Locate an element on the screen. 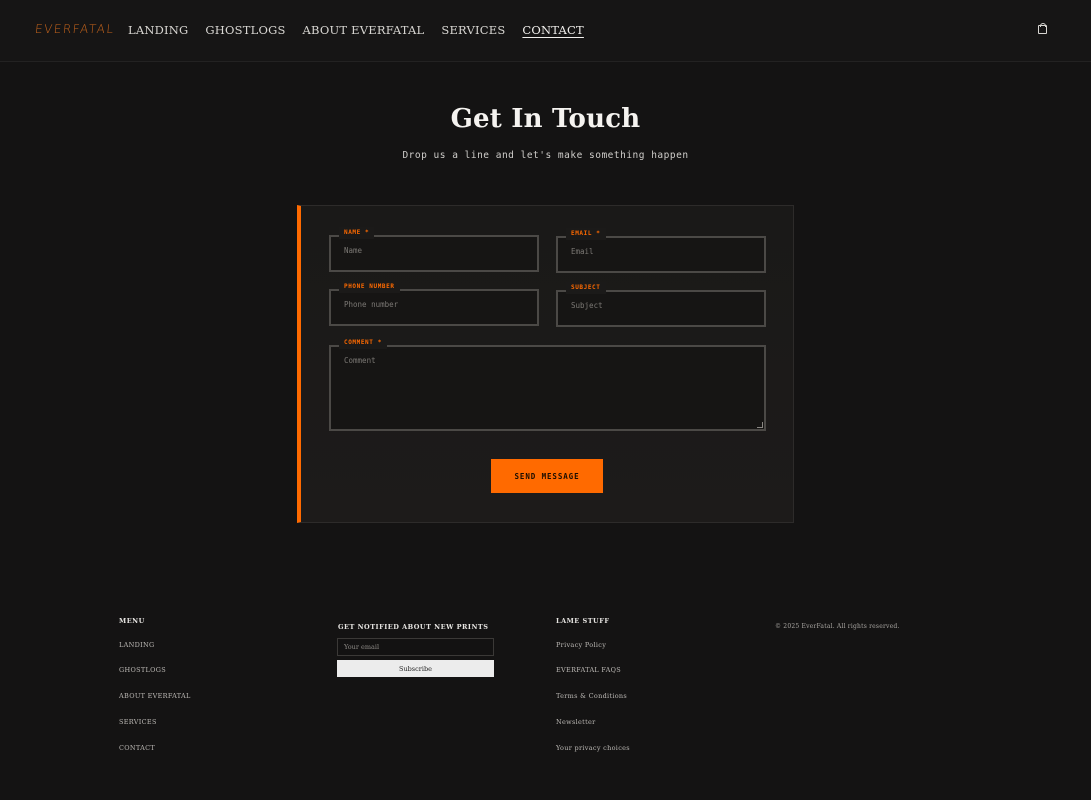 The height and width of the screenshot is (800, 1091). footer-link-ghostlogs: GHOSTLOGS is located at coordinates (142, 670).